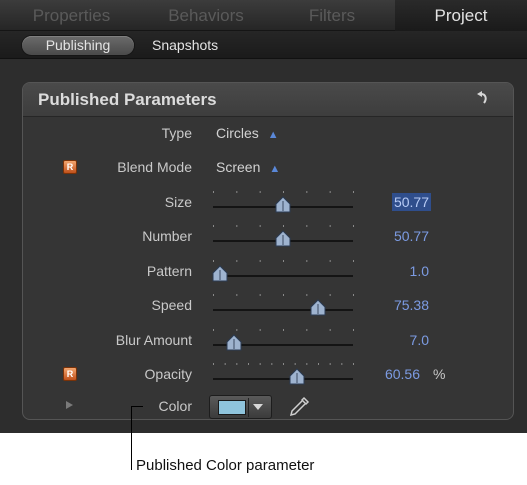 This screenshot has height=485, width=527. What do you see at coordinates (176, 133) in the screenshot?
I see `type-label: Type` at bounding box center [176, 133].